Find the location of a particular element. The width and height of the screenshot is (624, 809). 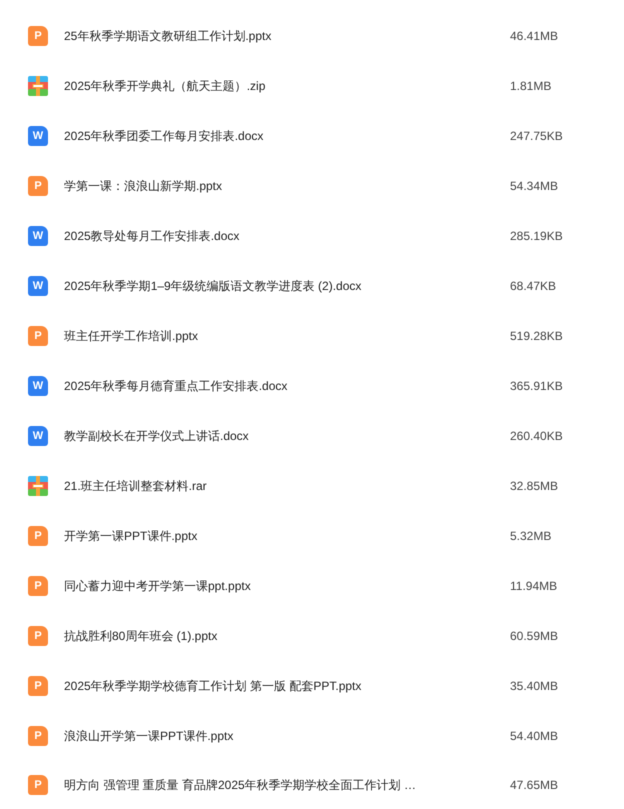

file-name: 学第一课：浪浪山新学期.pptx is located at coordinates (143, 186).